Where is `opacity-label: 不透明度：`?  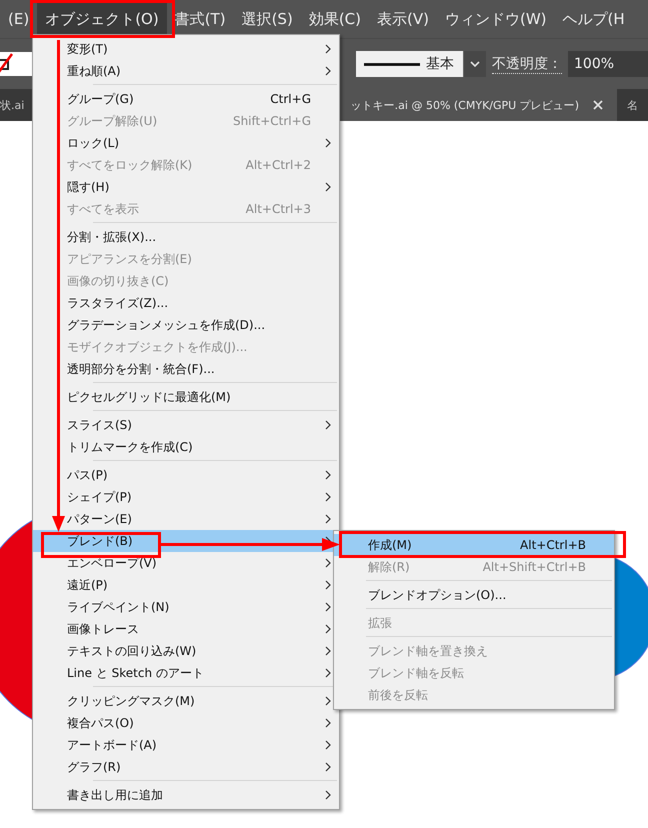 opacity-label: 不透明度： is located at coordinates (527, 64).